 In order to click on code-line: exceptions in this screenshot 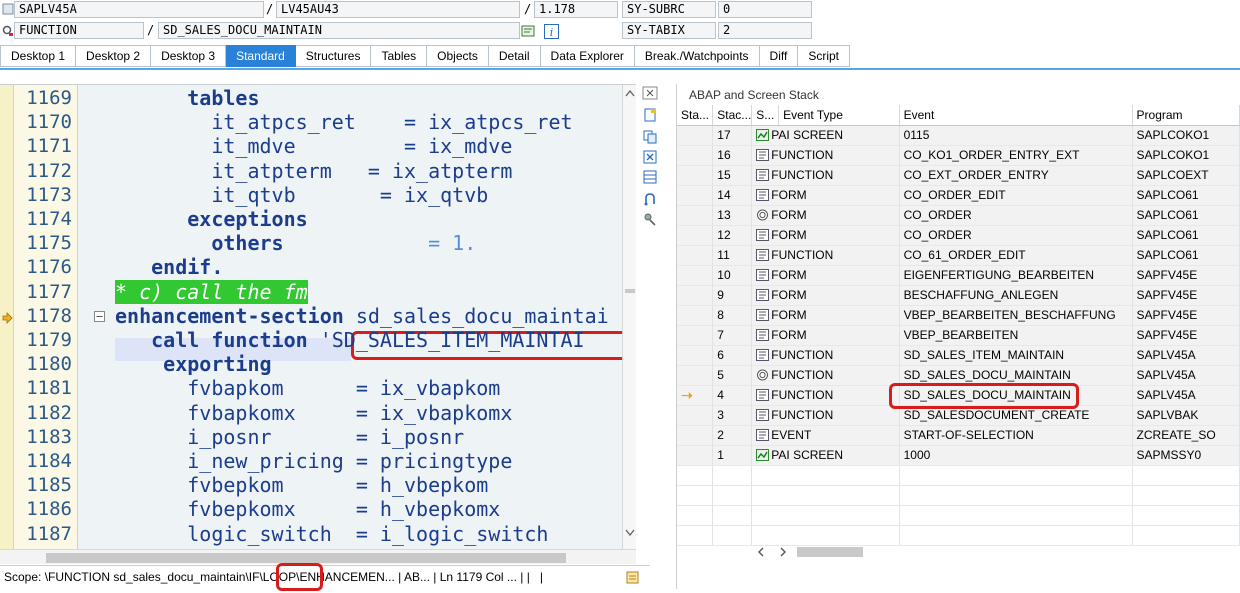, I will do `click(211, 219)`.